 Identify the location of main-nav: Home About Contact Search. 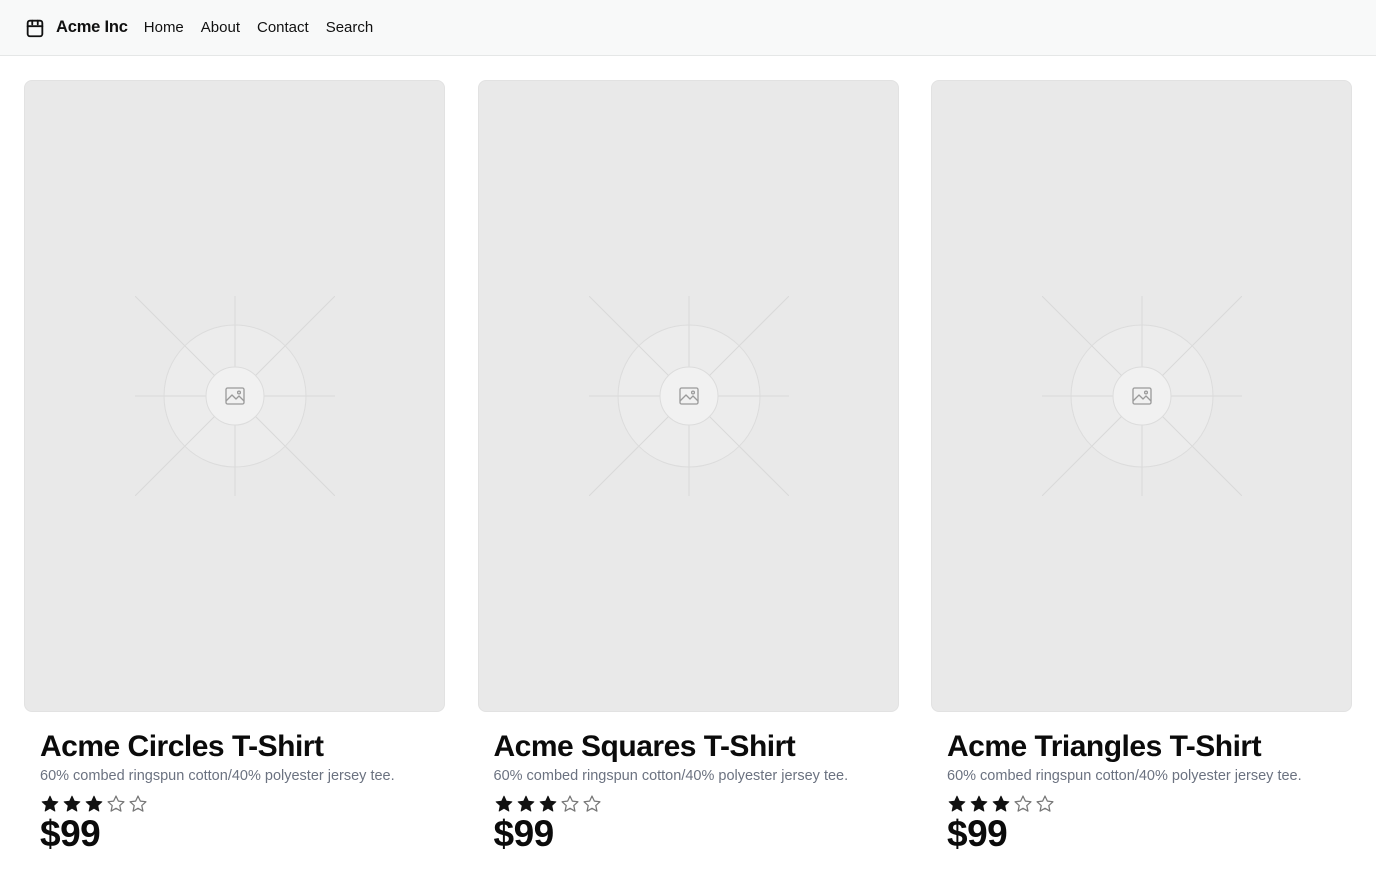
(258, 27).